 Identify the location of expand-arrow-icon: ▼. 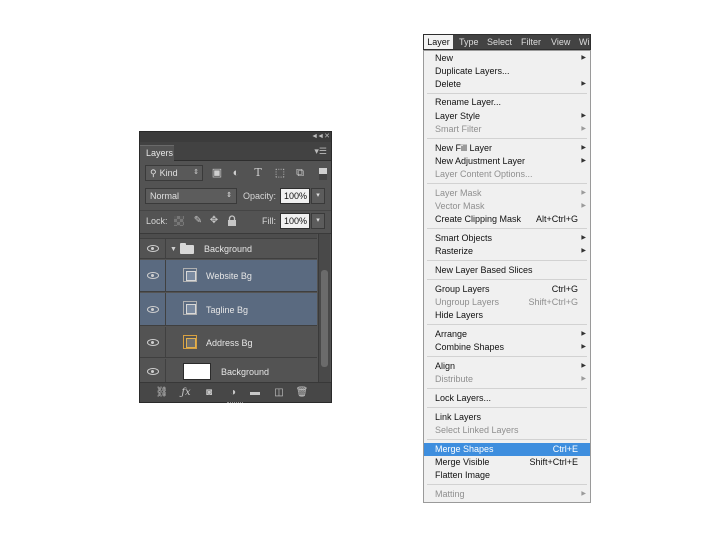
(173, 249).